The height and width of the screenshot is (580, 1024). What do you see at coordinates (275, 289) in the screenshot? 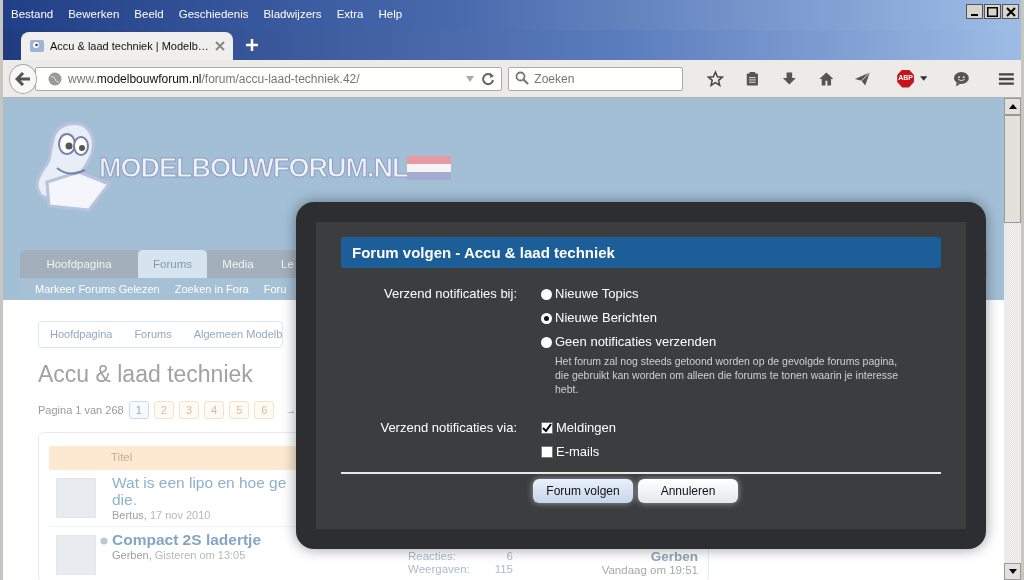
I see `subnav-link: Foru` at bounding box center [275, 289].